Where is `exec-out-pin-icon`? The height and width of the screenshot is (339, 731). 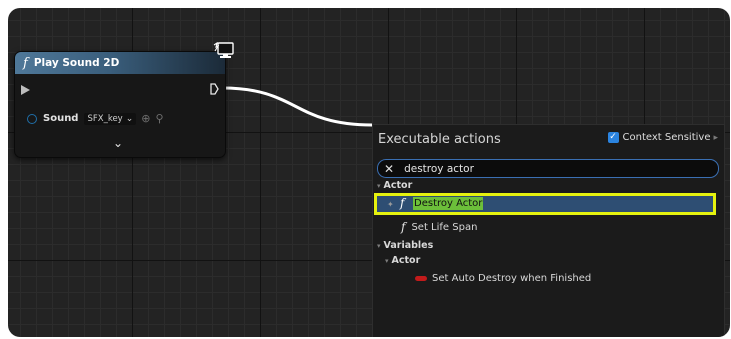 exec-out-pin-icon is located at coordinates (214, 89).